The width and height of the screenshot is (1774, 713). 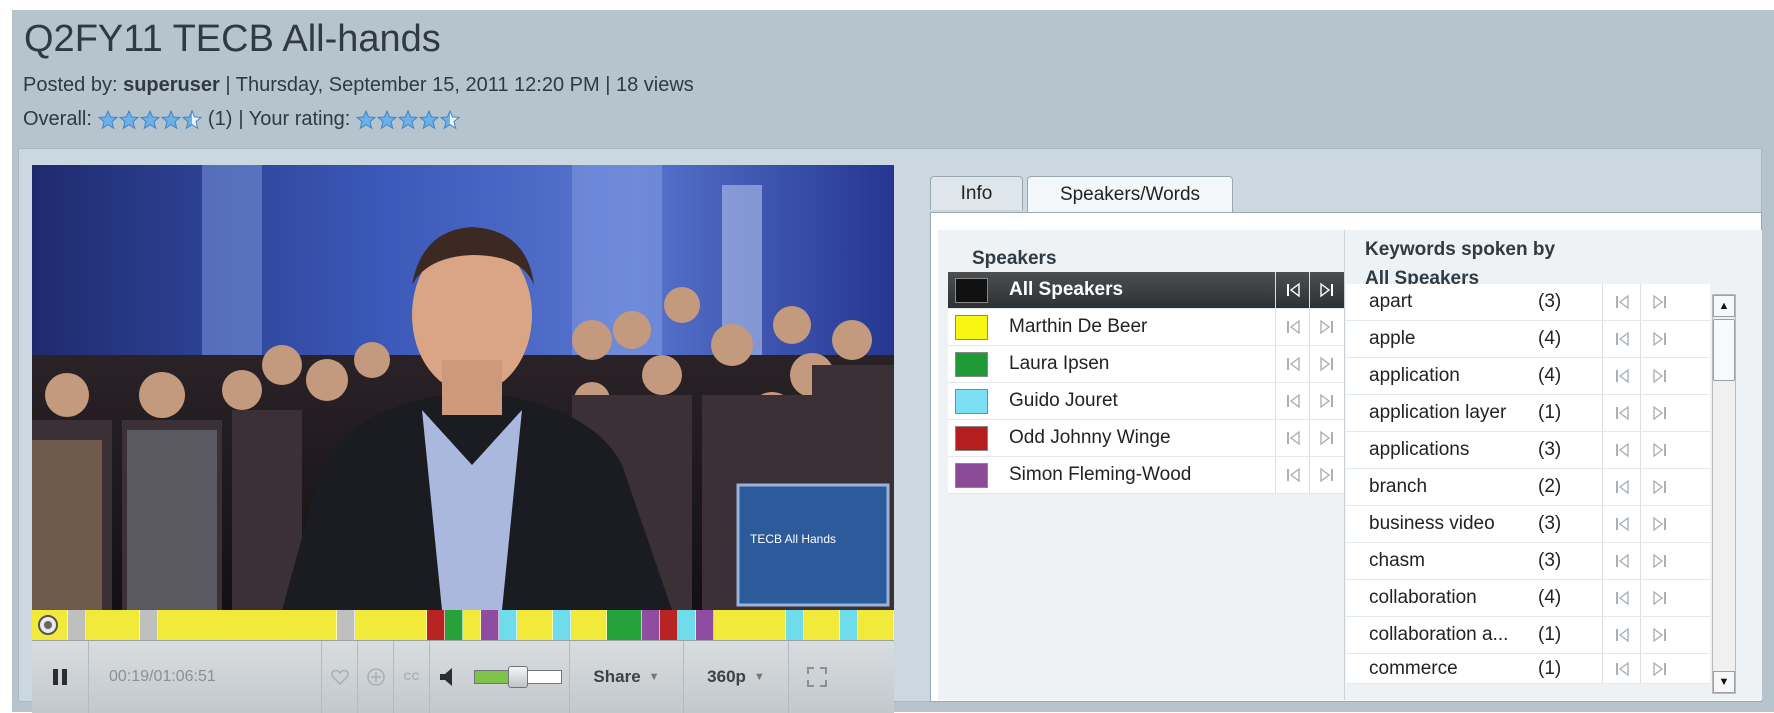 I want to click on add-button, so click(x=376, y=677).